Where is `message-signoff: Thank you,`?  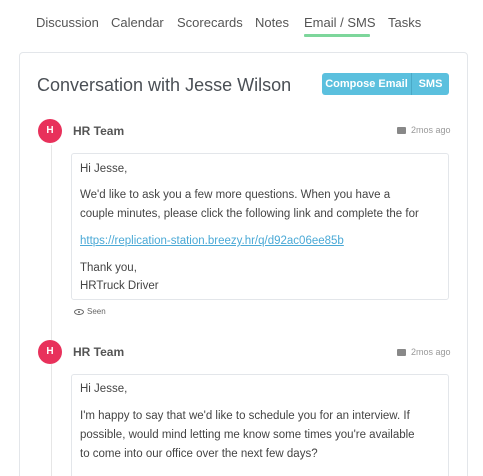
message-signoff: Thank you, is located at coordinates (108, 268).